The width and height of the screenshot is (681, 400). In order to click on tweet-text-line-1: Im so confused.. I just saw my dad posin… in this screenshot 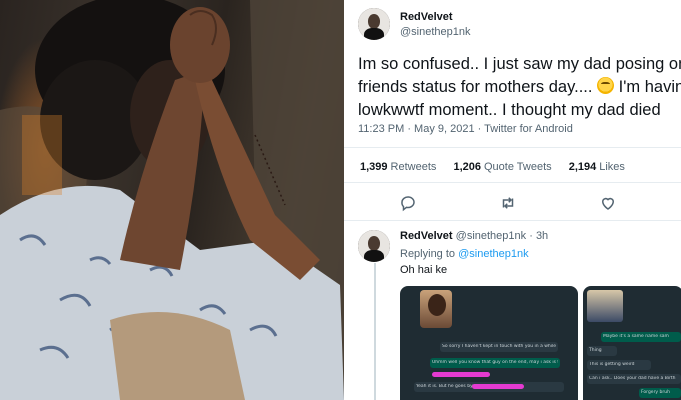, I will do `click(519, 64)`.